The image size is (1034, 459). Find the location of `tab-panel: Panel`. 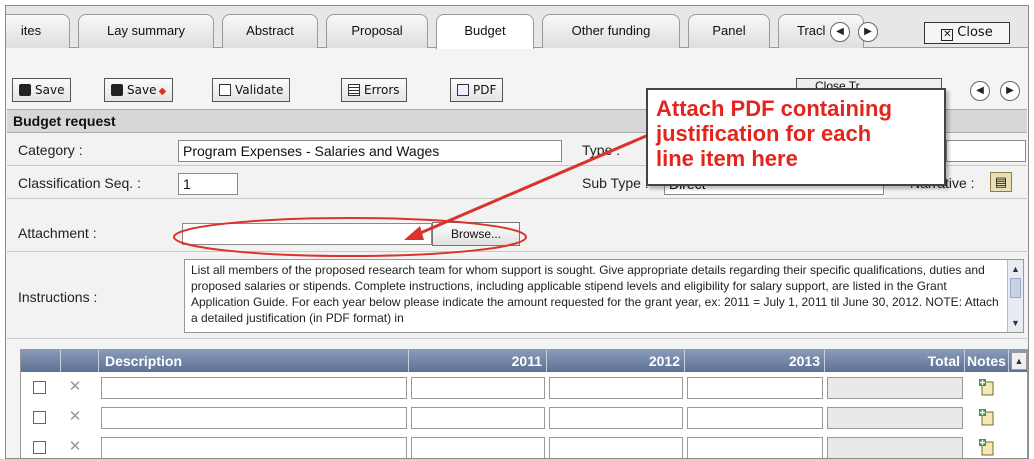

tab-panel: Panel is located at coordinates (729, 31).